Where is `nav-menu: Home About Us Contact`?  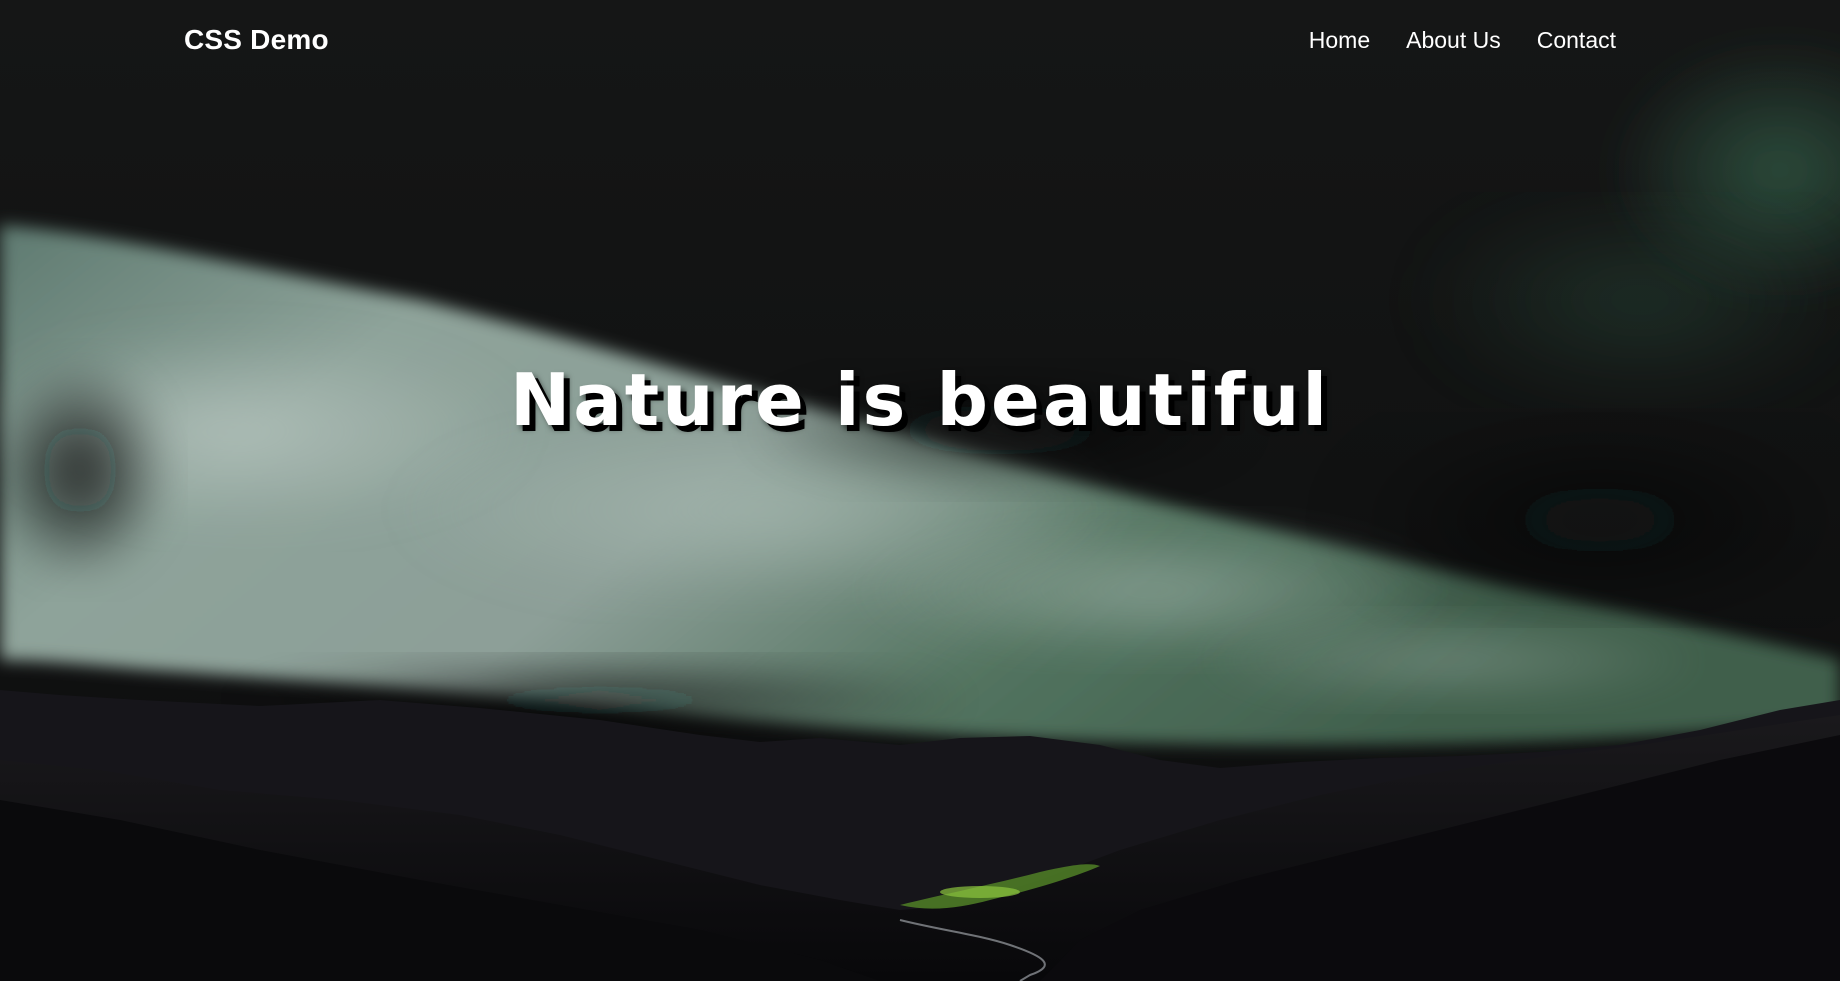
nav-menu: Home About Us Contact is located at coordinates (1462, 40).